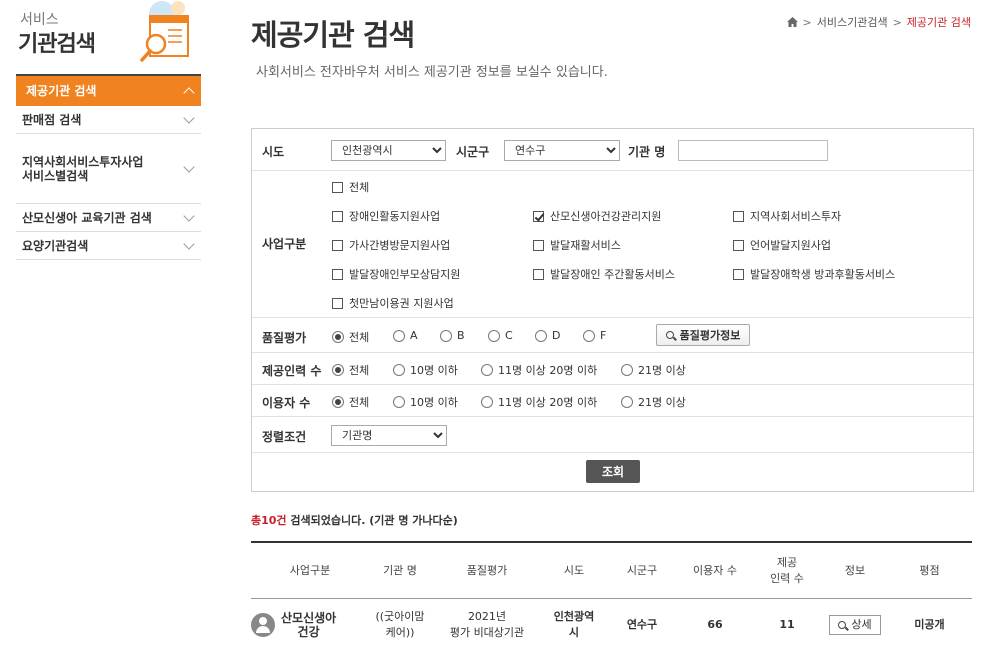 Image resolution: width=1001 pixels, height=645 pixels. I want to click on breadcrumb-item: 서비스기관검색, so click(852, 22).